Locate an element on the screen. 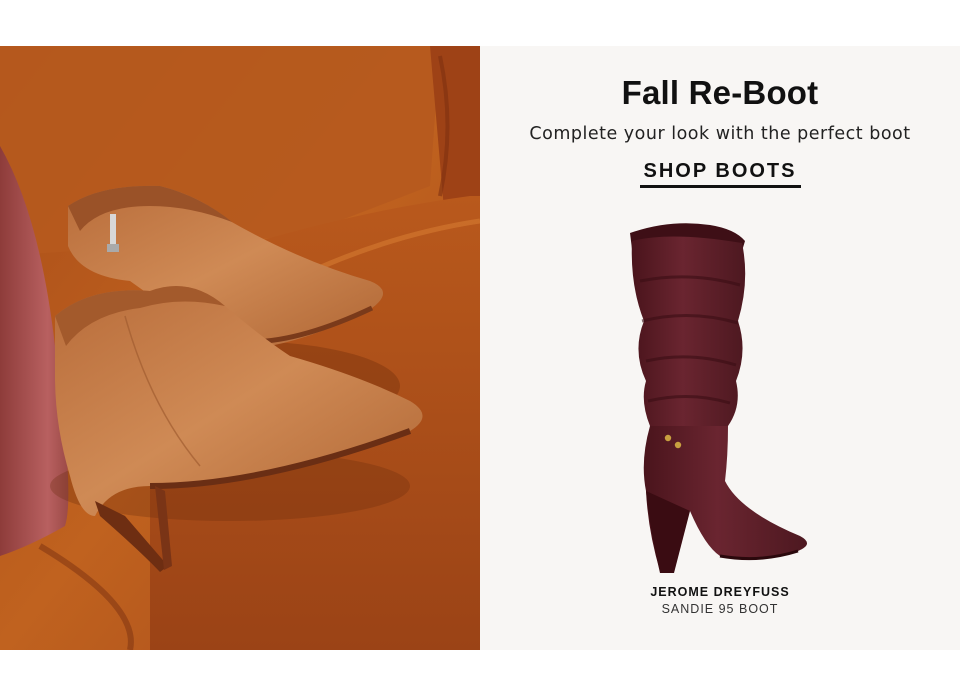  product-brand: JEROME DREYFUSS is located at coordinates (720, 592).